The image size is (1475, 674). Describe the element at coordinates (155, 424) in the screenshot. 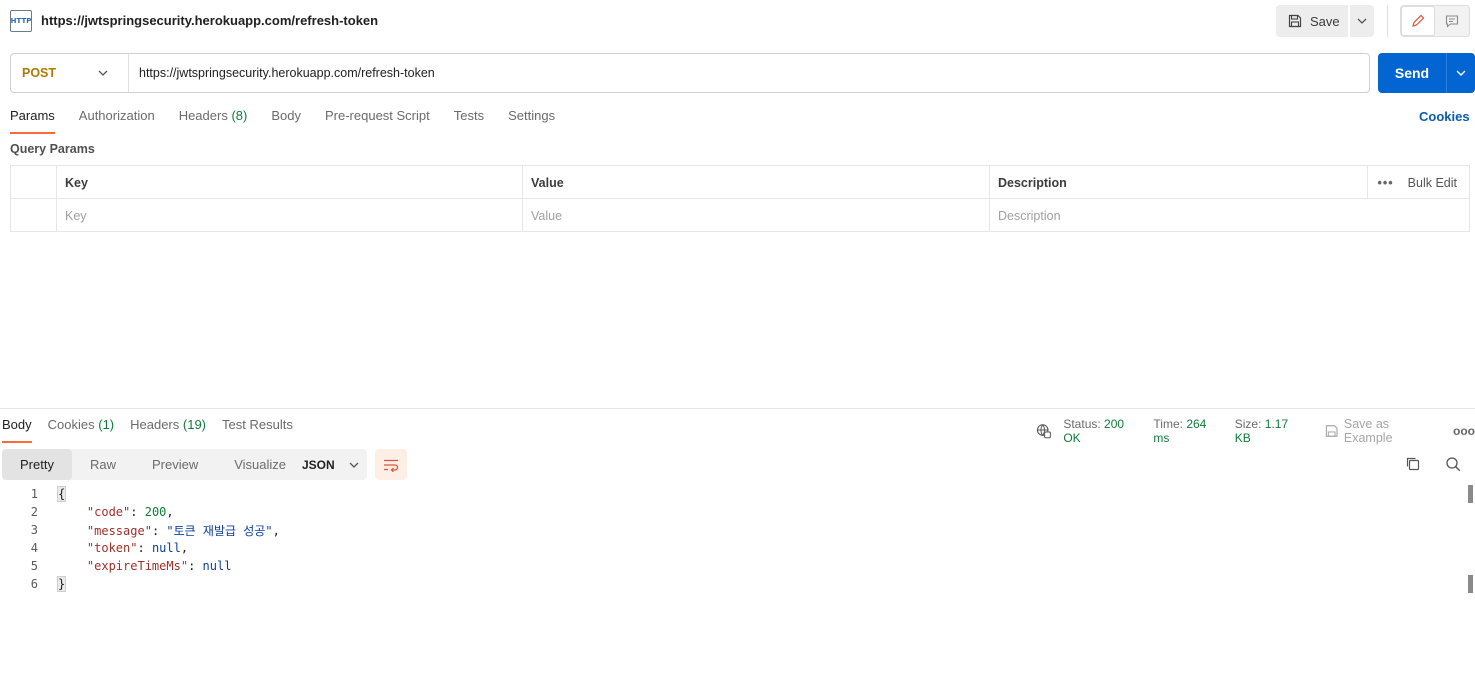

I see `headers-tab-label: Headers` at that location.